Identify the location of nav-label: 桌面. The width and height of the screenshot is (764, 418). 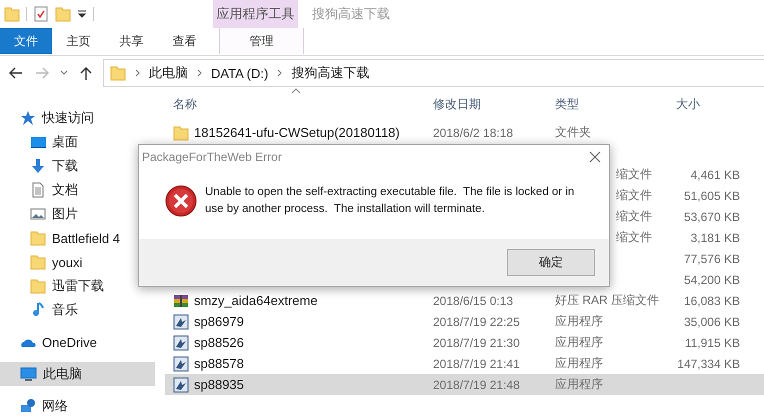
(65, 142).